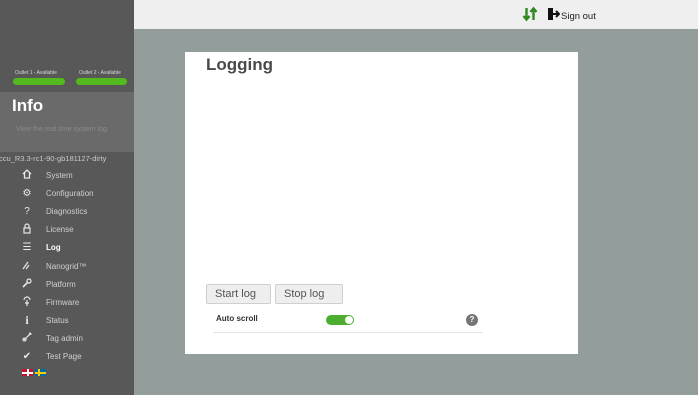 This screenshot has height=395, width=698. I want to click on section-title: Info, so click(28, 105).